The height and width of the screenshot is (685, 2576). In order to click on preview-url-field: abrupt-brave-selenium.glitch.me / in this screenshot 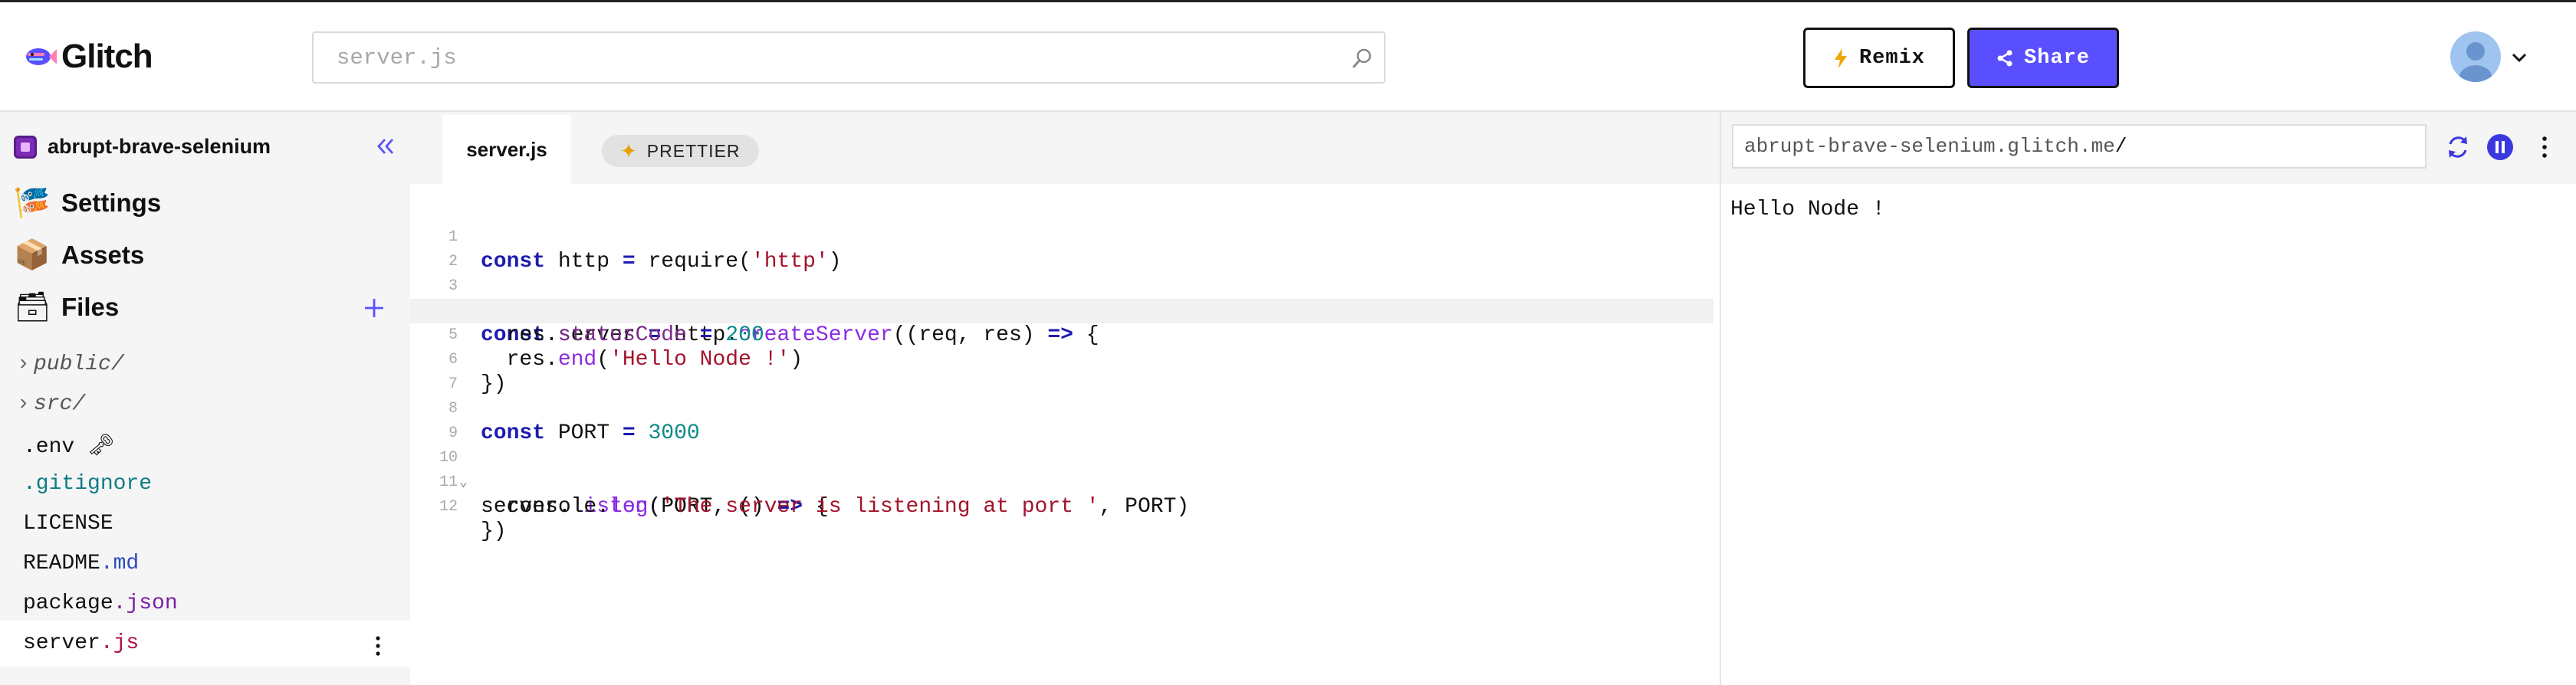, I will do `click(2079, 146)`.